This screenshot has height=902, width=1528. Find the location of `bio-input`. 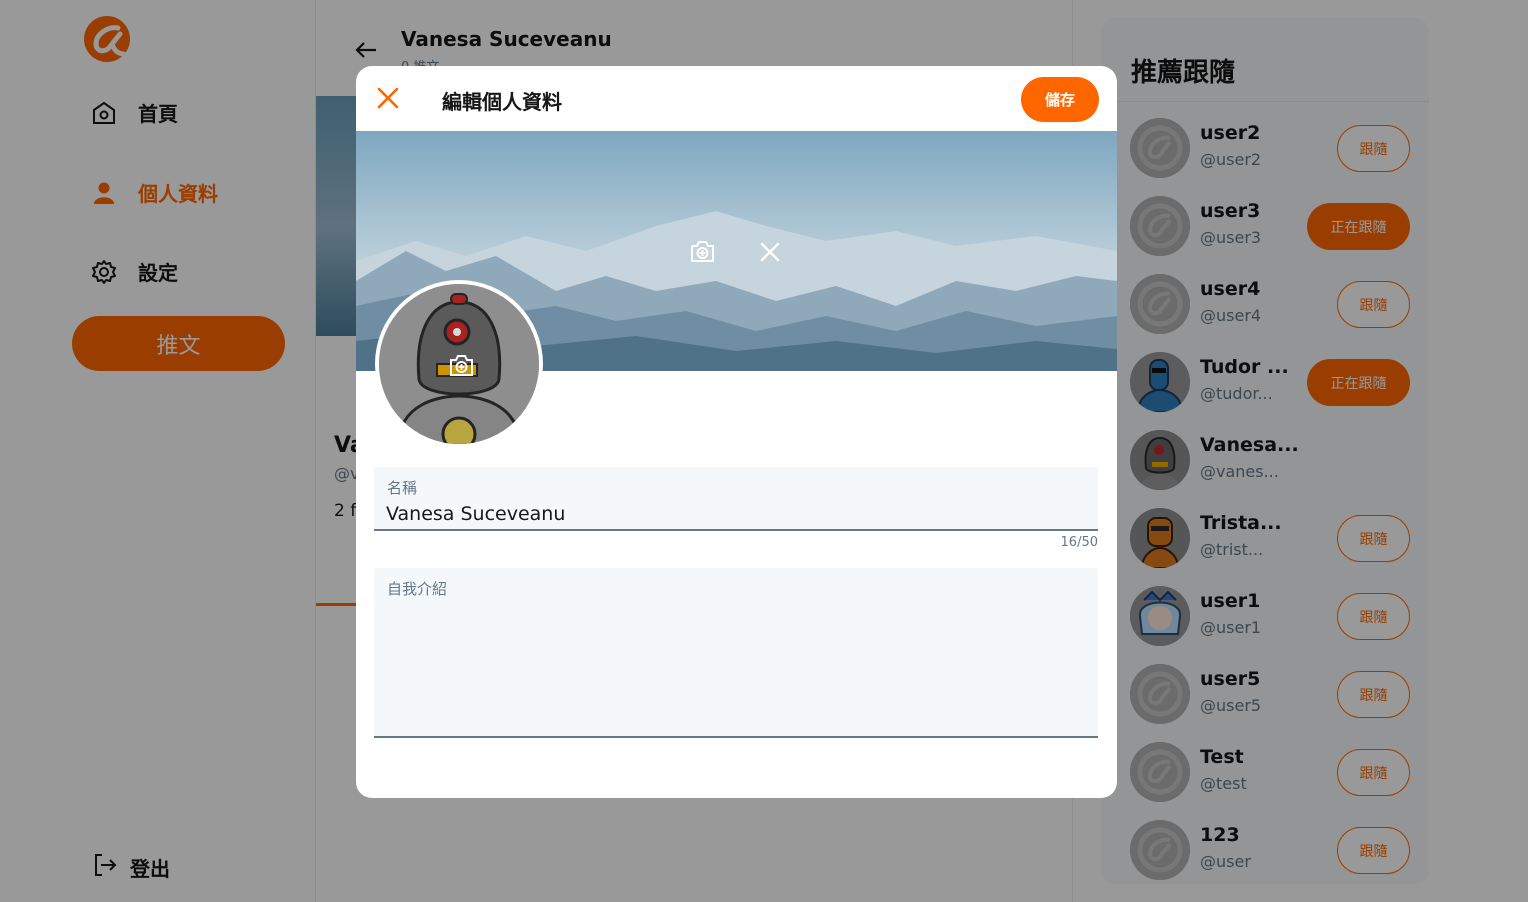

bio-input is located at coordinates (736, 664).